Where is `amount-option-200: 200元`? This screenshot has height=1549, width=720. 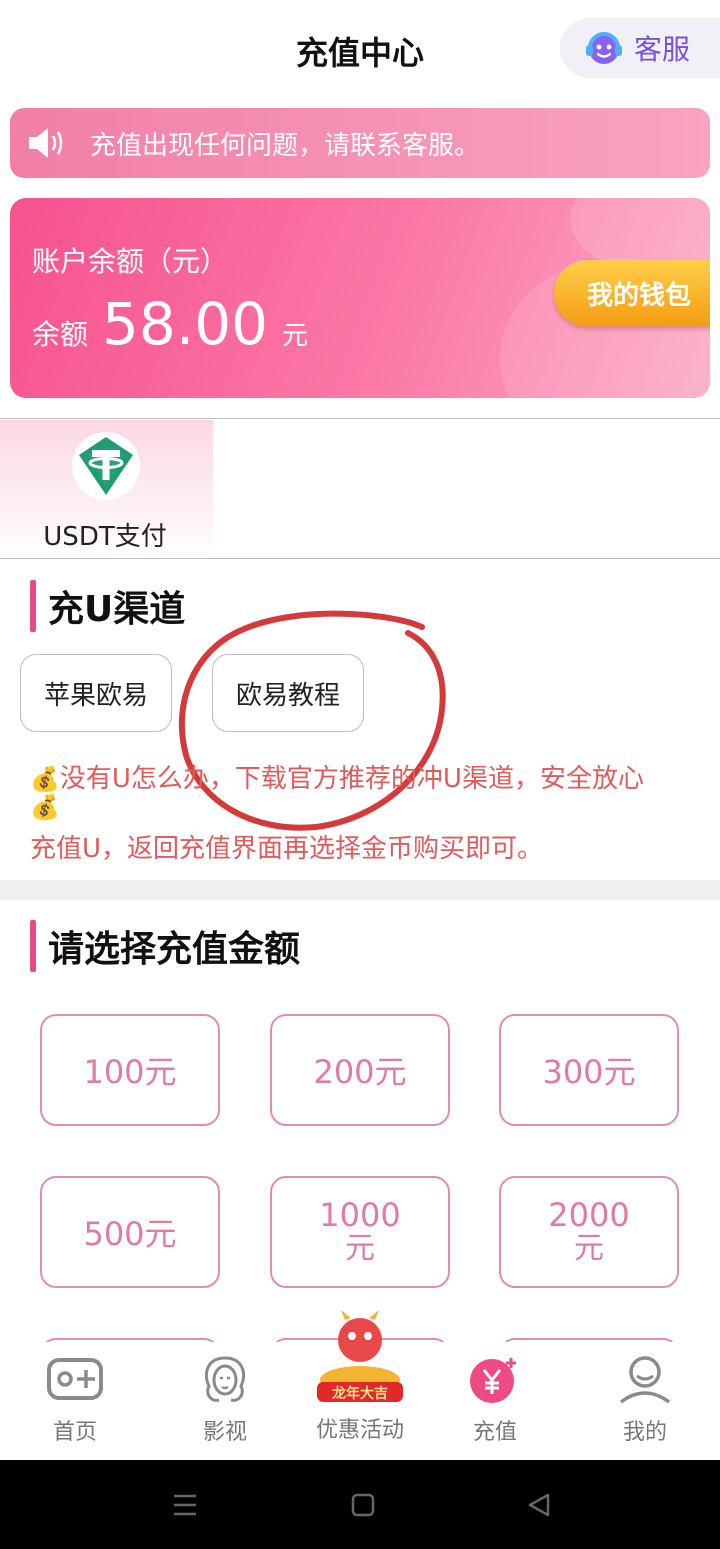
amount-option-200: 200元 is located at coordinates (360, 1070).